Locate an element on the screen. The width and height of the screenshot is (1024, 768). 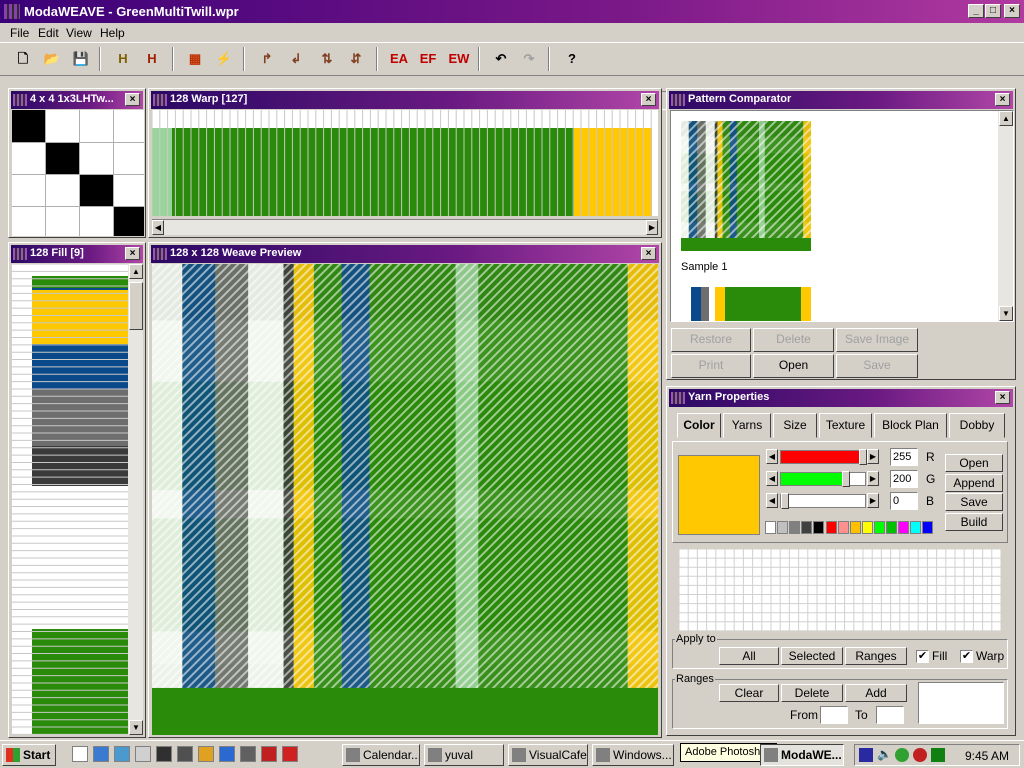
color-save-button: Save is located at coordinates (974, 502).